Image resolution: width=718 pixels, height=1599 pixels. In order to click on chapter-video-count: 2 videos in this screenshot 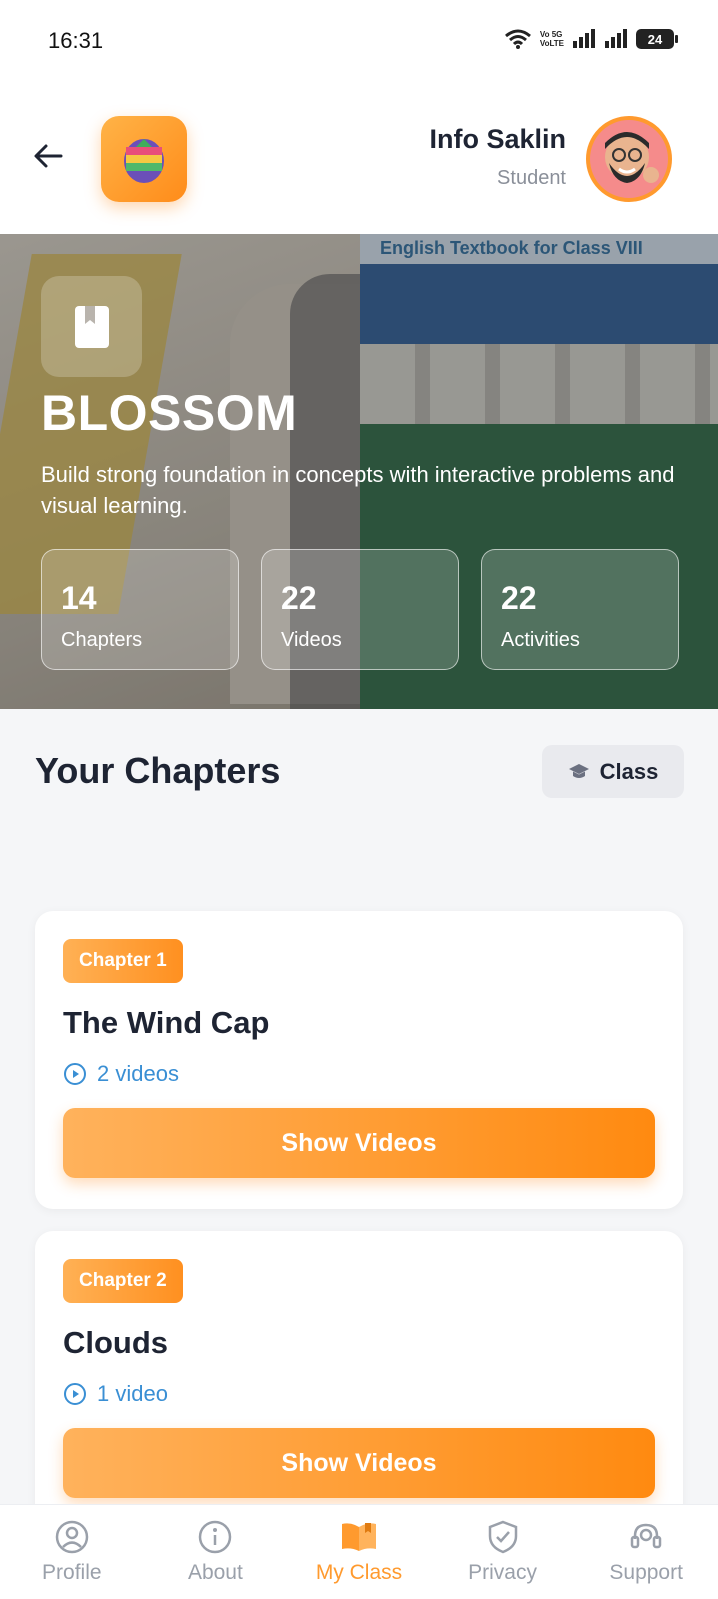, I will do `click(121, 1074)`.